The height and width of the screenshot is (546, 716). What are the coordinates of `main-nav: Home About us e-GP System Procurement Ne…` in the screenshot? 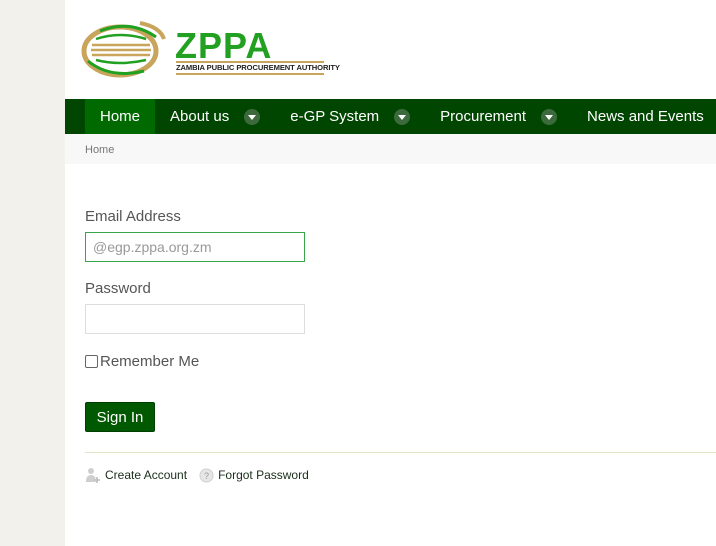 It's located at (390, 116).